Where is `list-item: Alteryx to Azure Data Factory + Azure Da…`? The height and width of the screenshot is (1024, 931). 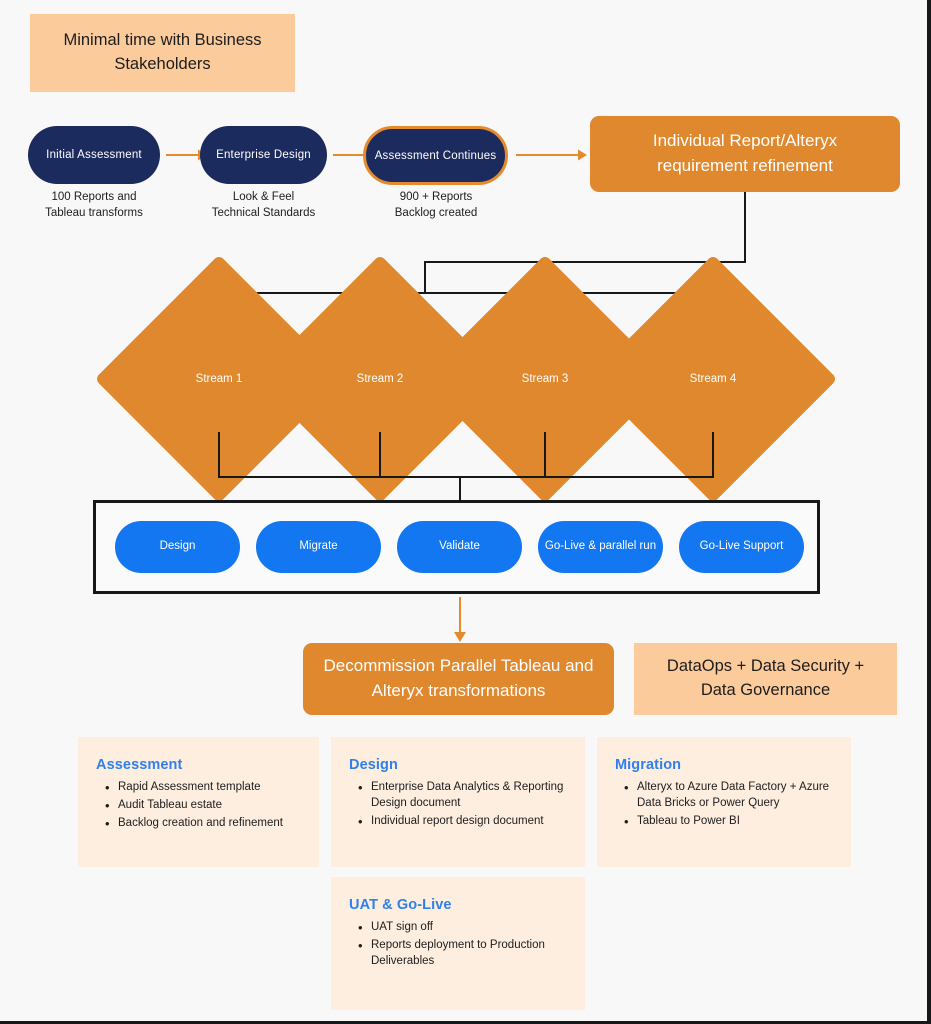 list-item: Alteryx to Azure Data Factory + Azure Da… is located at coordinates (728, 795).